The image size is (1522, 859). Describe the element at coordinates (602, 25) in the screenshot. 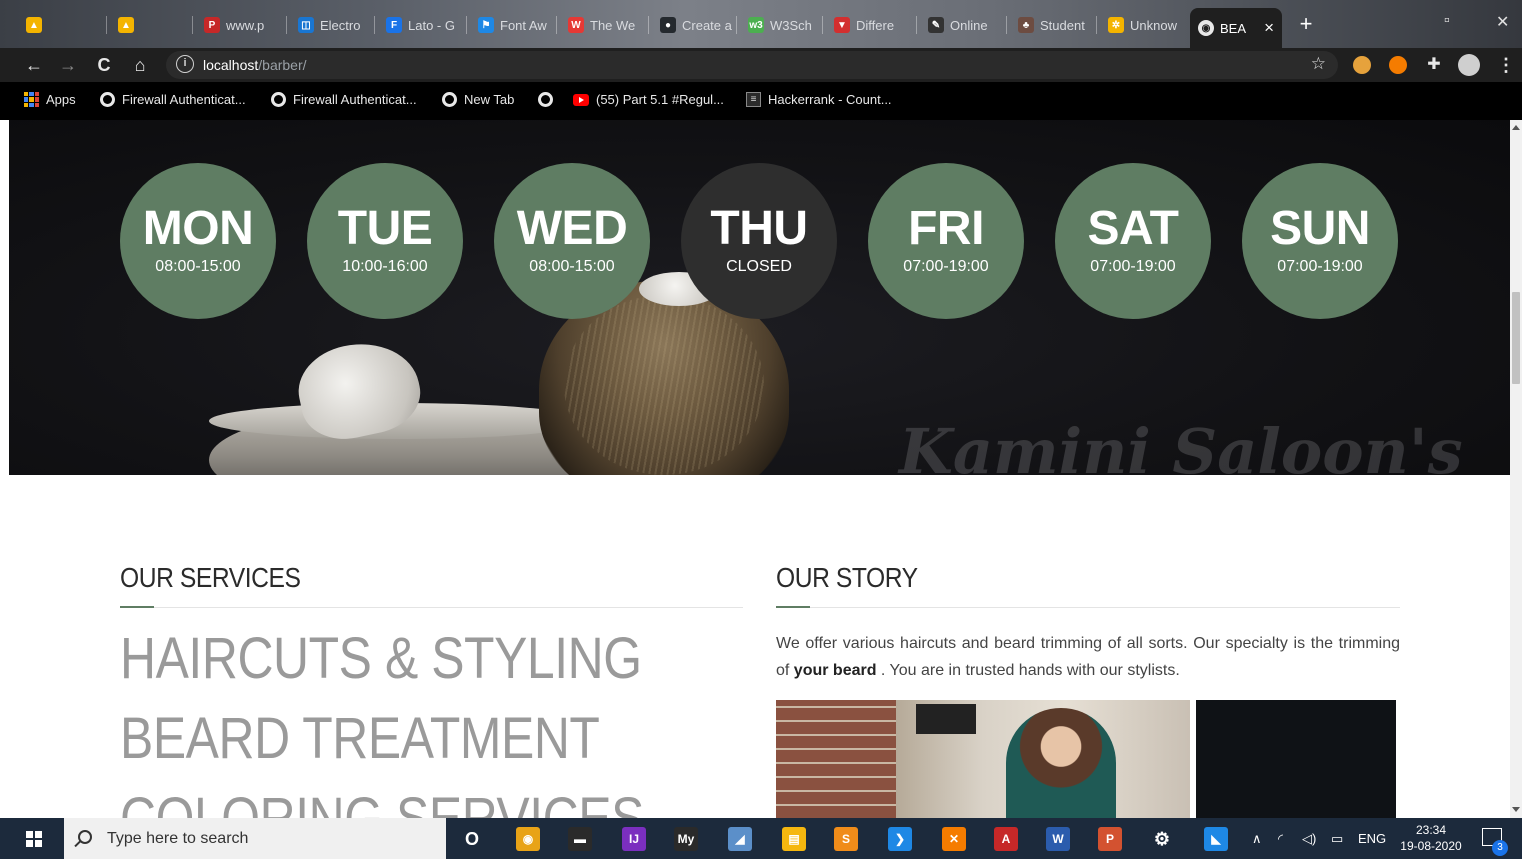

I see `tab-6: W The We` at that location.